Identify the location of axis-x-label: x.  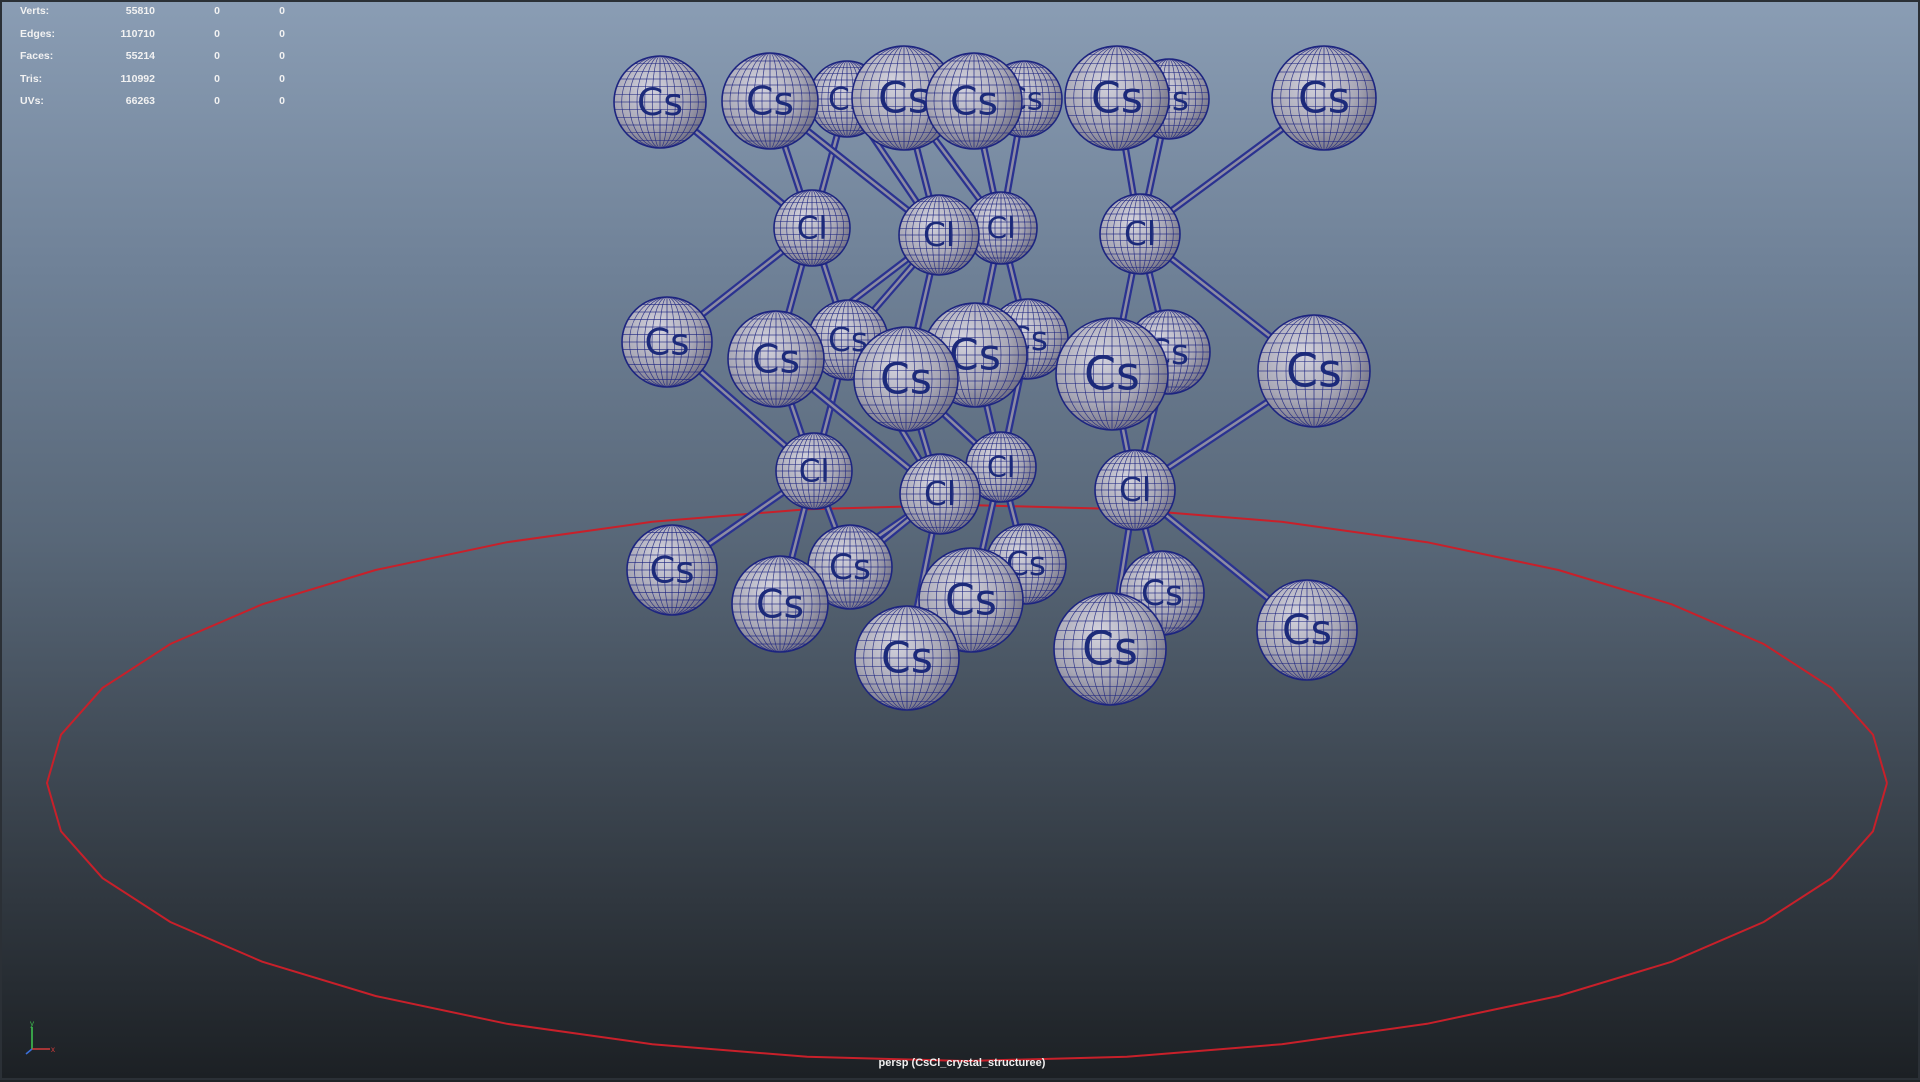
(53, 1049).